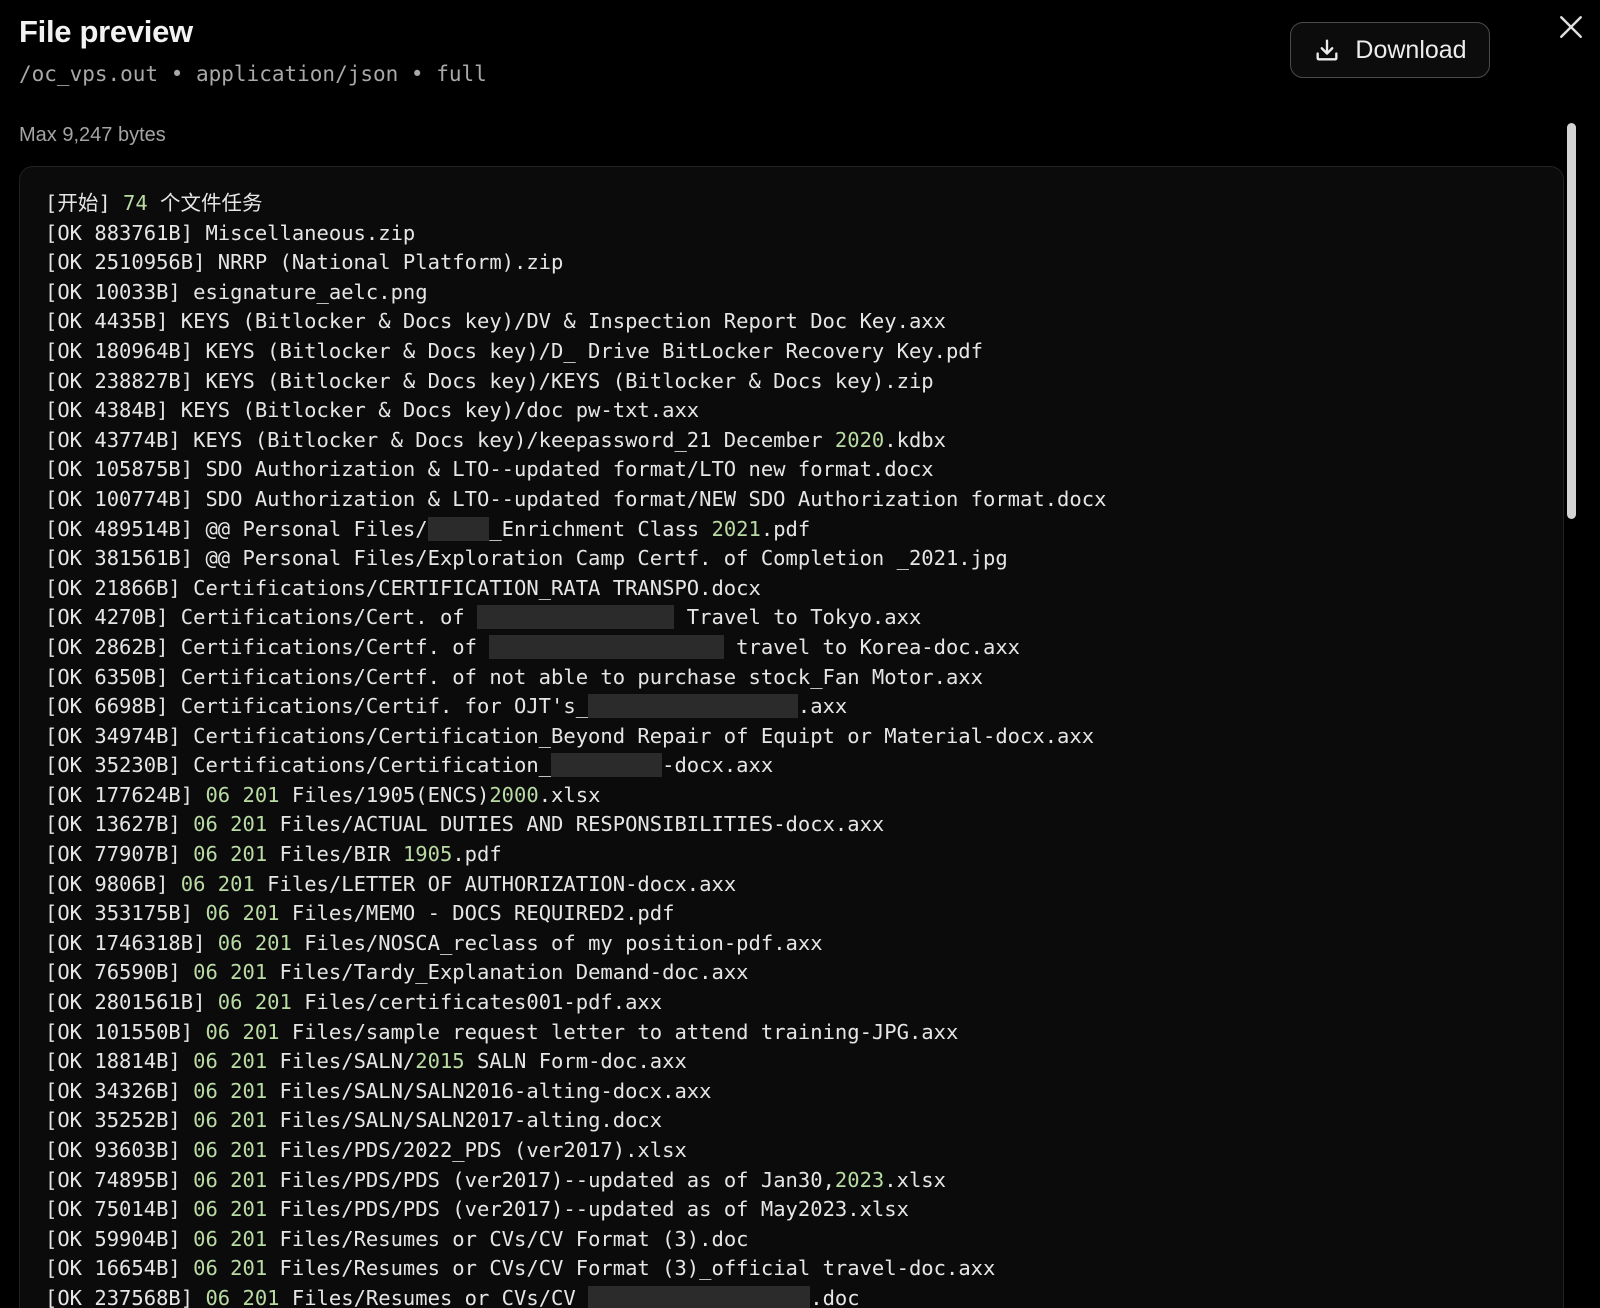 The height and width of the screenshot is (1308, 1600). What do you see at coordinates (600, 528) in the screenshot?
I see `log-text: _Enrichment Class` at bounding box center [600, 528].